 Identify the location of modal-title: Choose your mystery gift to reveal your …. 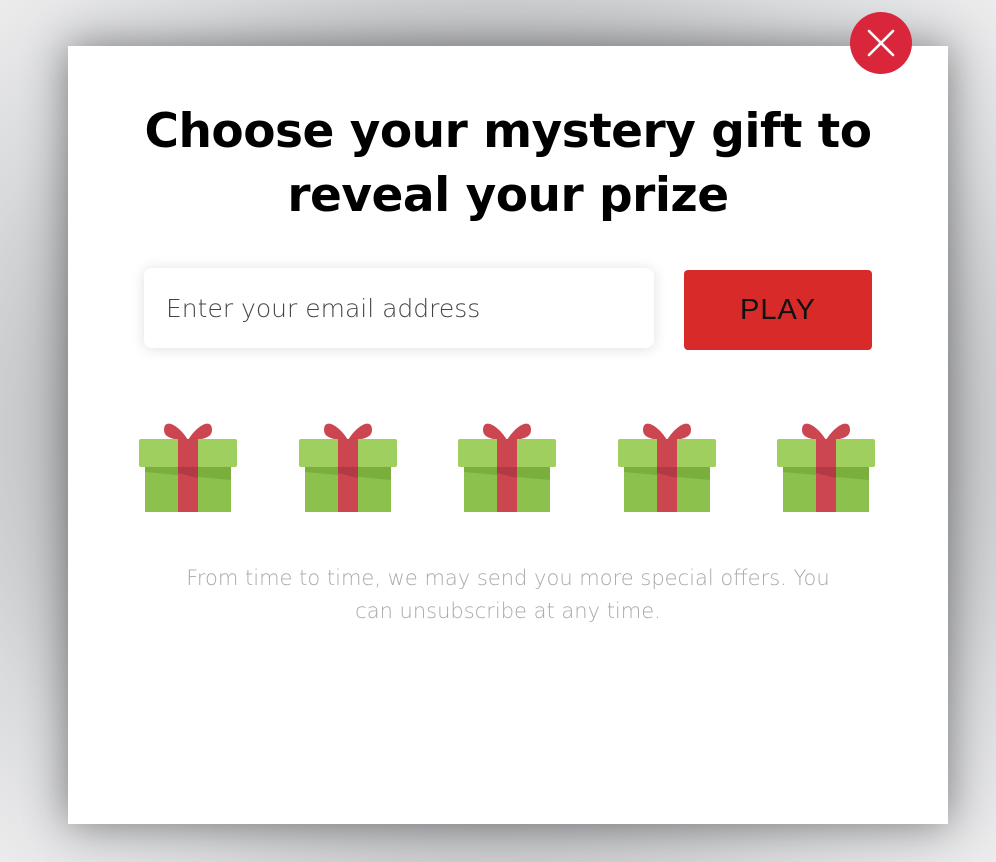
(508, 164).